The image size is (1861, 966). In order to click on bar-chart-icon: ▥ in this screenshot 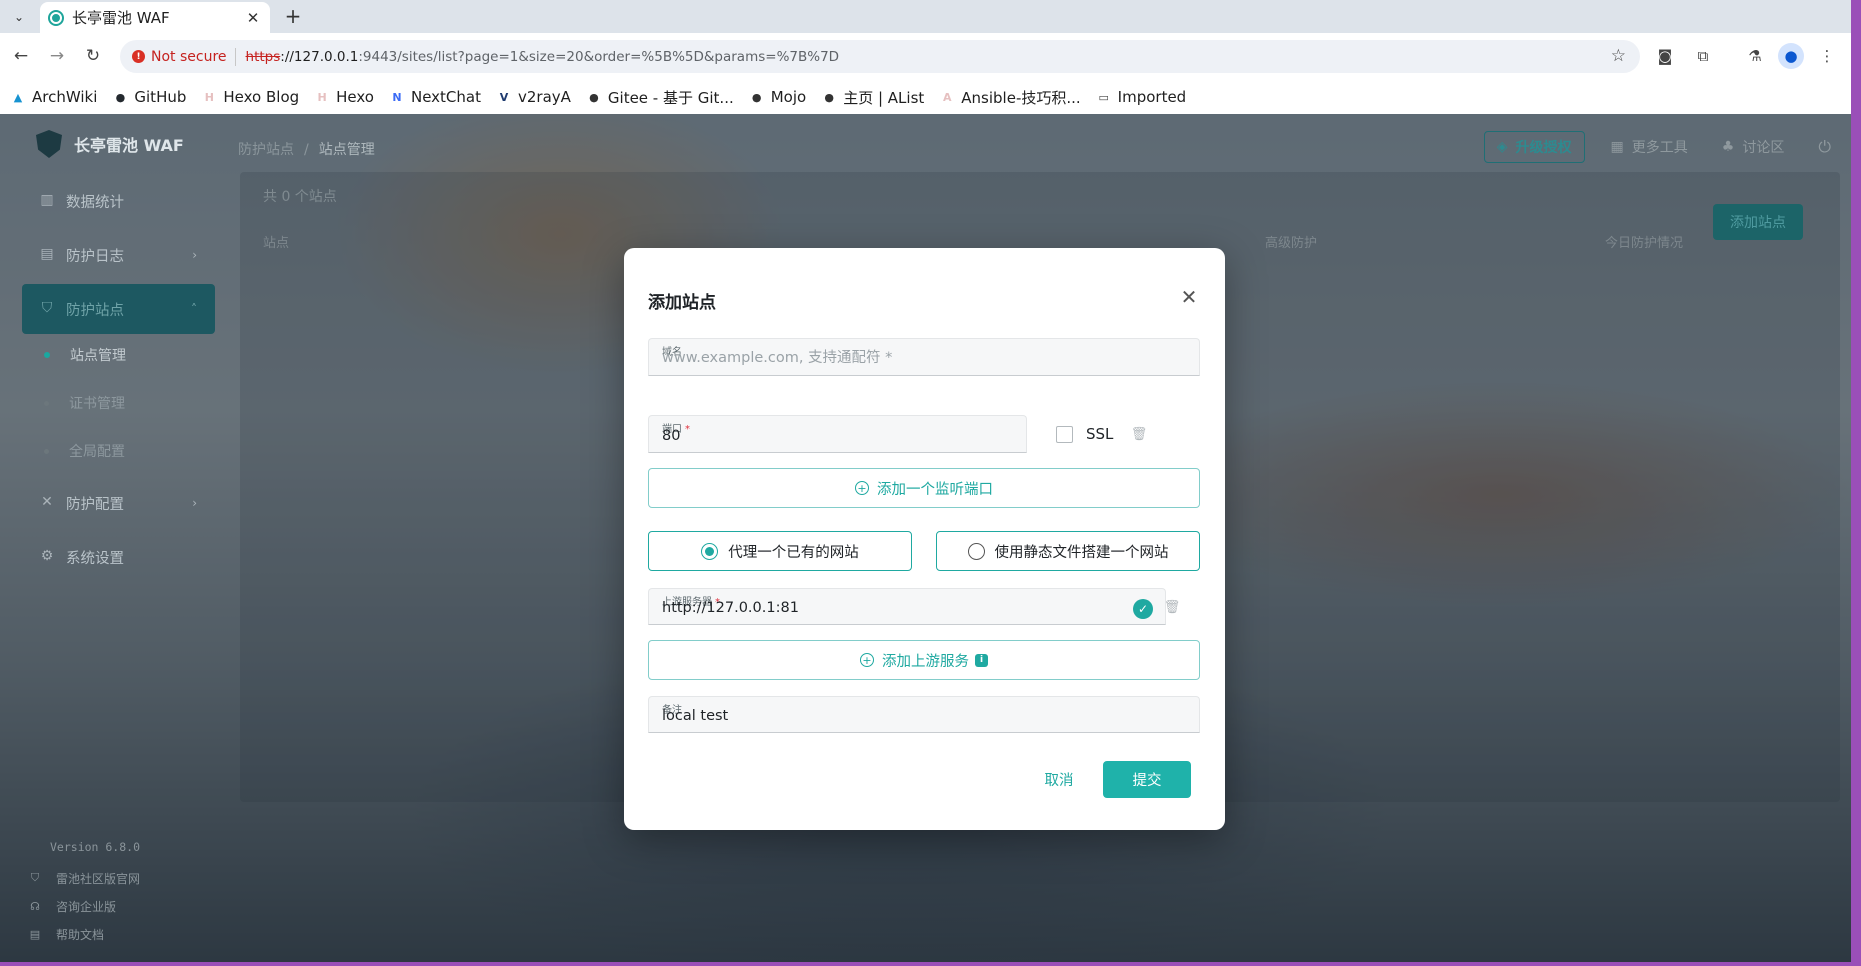, I will do `click(47, 200)`.